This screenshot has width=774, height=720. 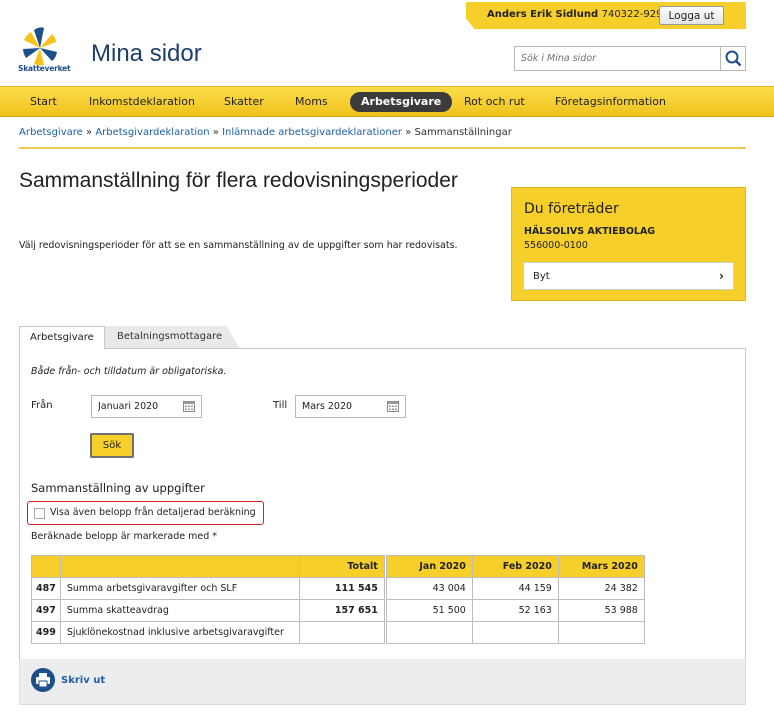 I want to click on site-title: Mina sidor, so click(x=146, y=54).